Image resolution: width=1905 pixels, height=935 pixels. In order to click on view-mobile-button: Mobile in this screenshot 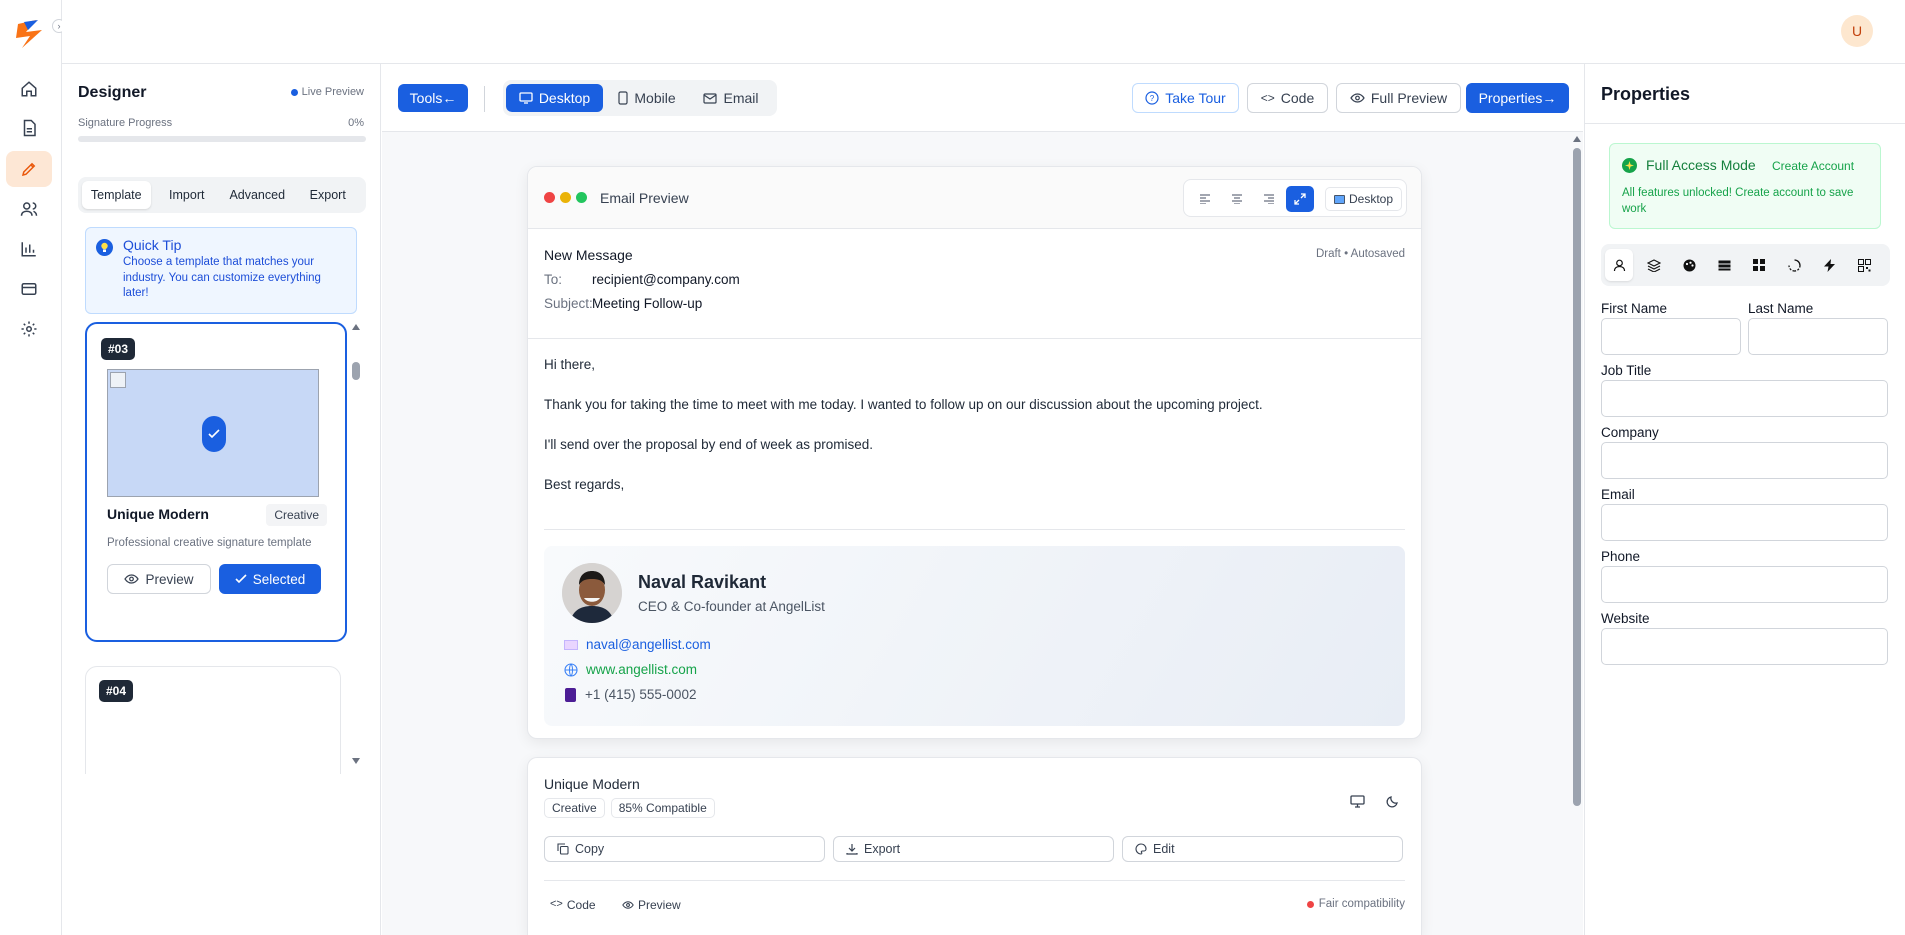, I will do `click(647, 98)`.